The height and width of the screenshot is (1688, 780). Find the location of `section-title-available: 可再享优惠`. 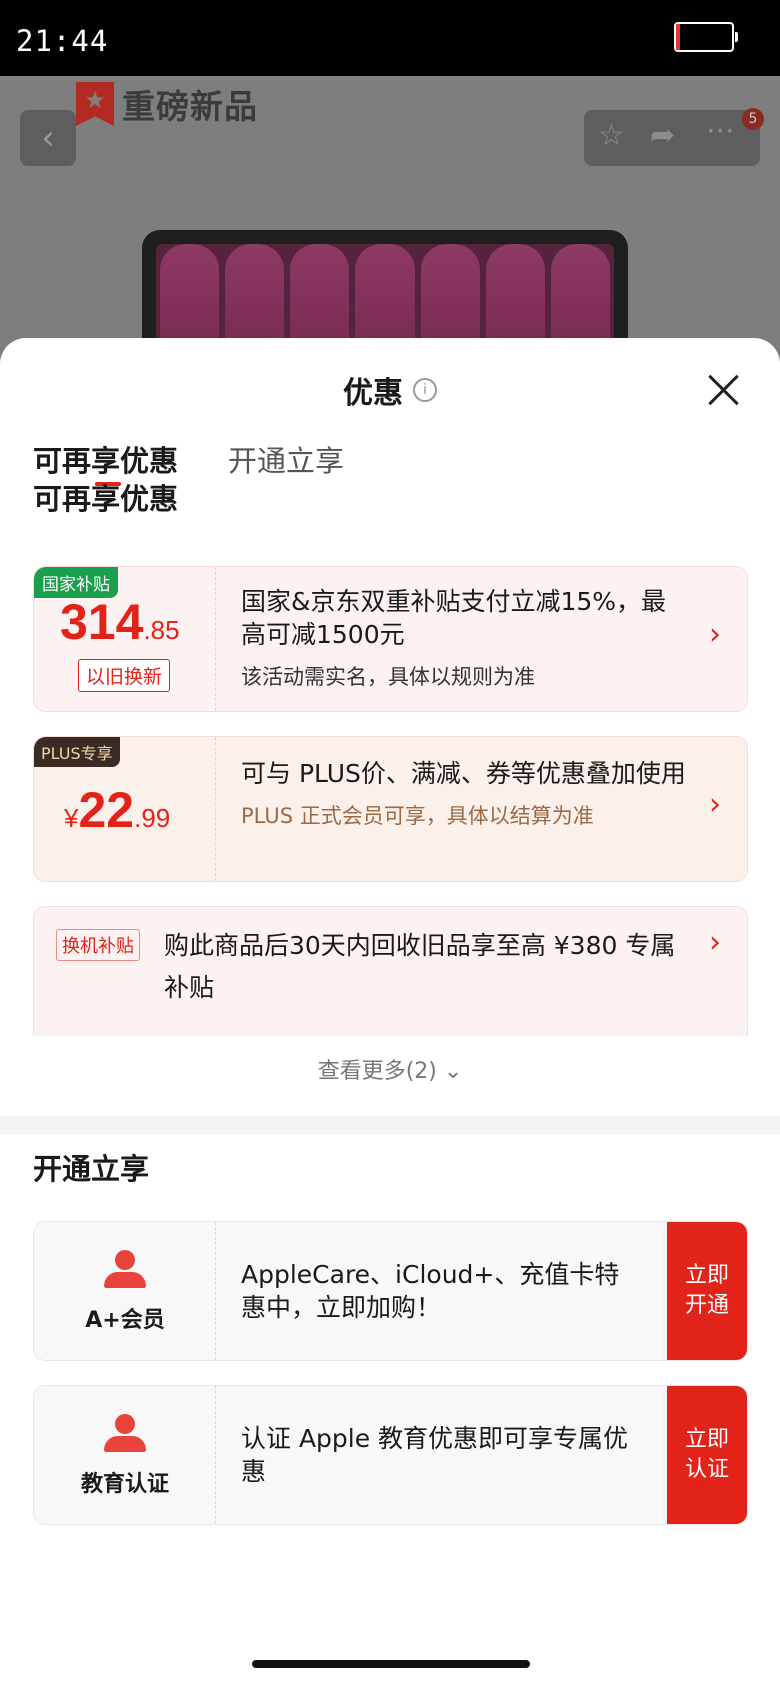

section-title-available: 可再享优惠 is located at coordinates (106, 499).